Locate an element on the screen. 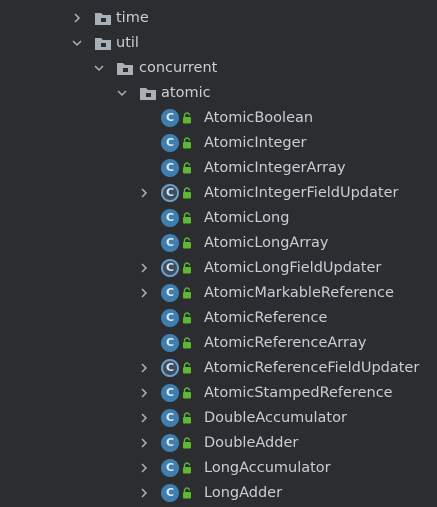 The image size is (437, 507). tree-node-class: C AtomicStampedReference is located at coordinates (218, 393).